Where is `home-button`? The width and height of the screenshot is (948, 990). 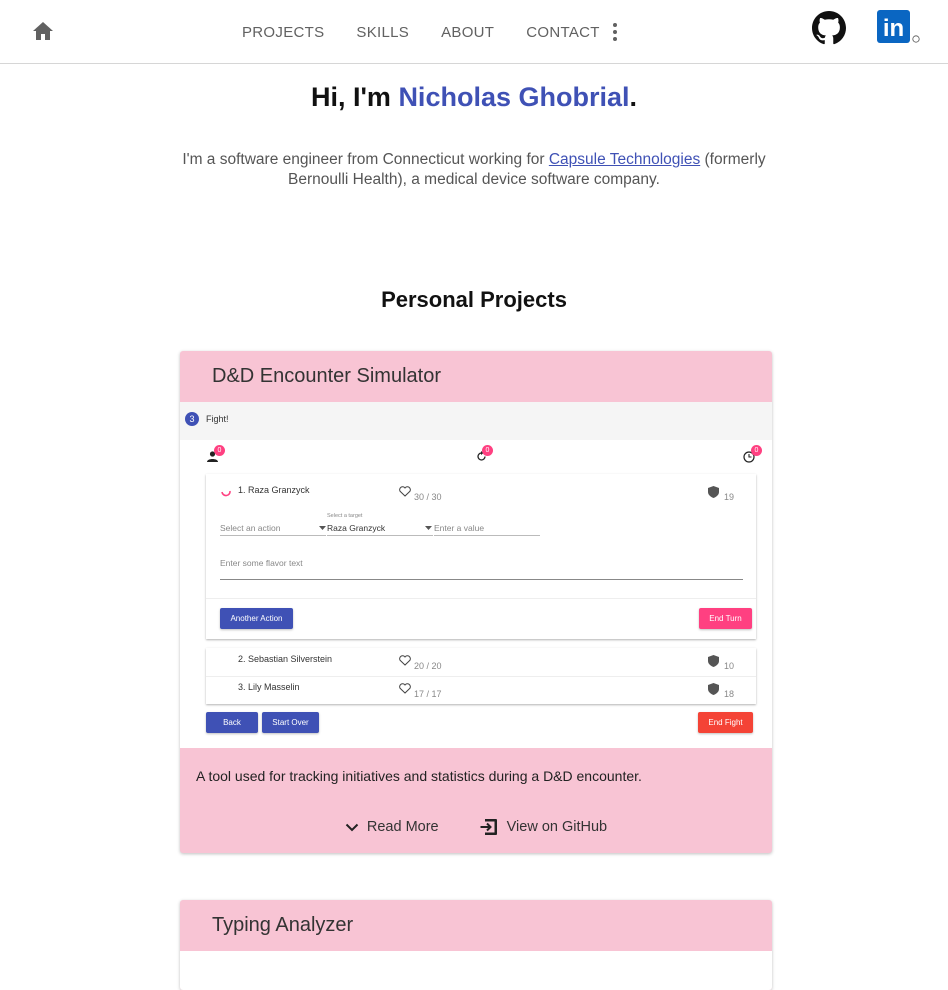
home-button is located at coordinates (43, 32).